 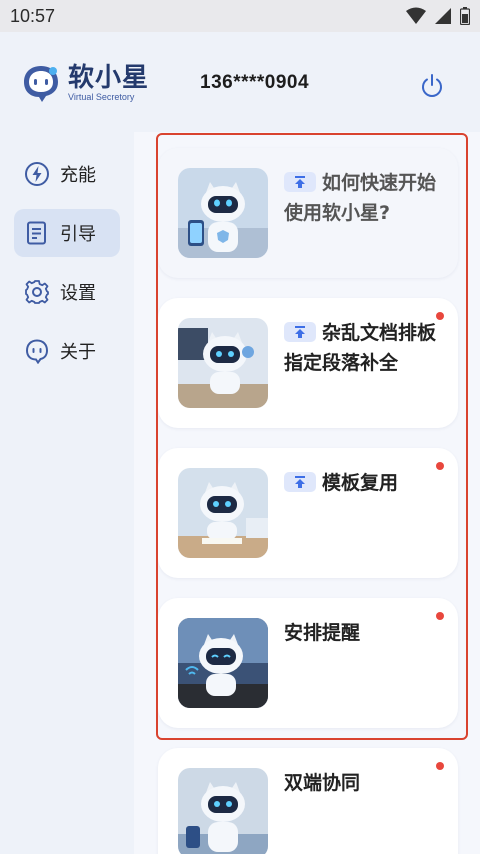 What do you see at coordinates (364, 198) in the screenshot?
I see `guide-card-title: 如何快速开始使用软小星?` at bounding box center [364, 198].